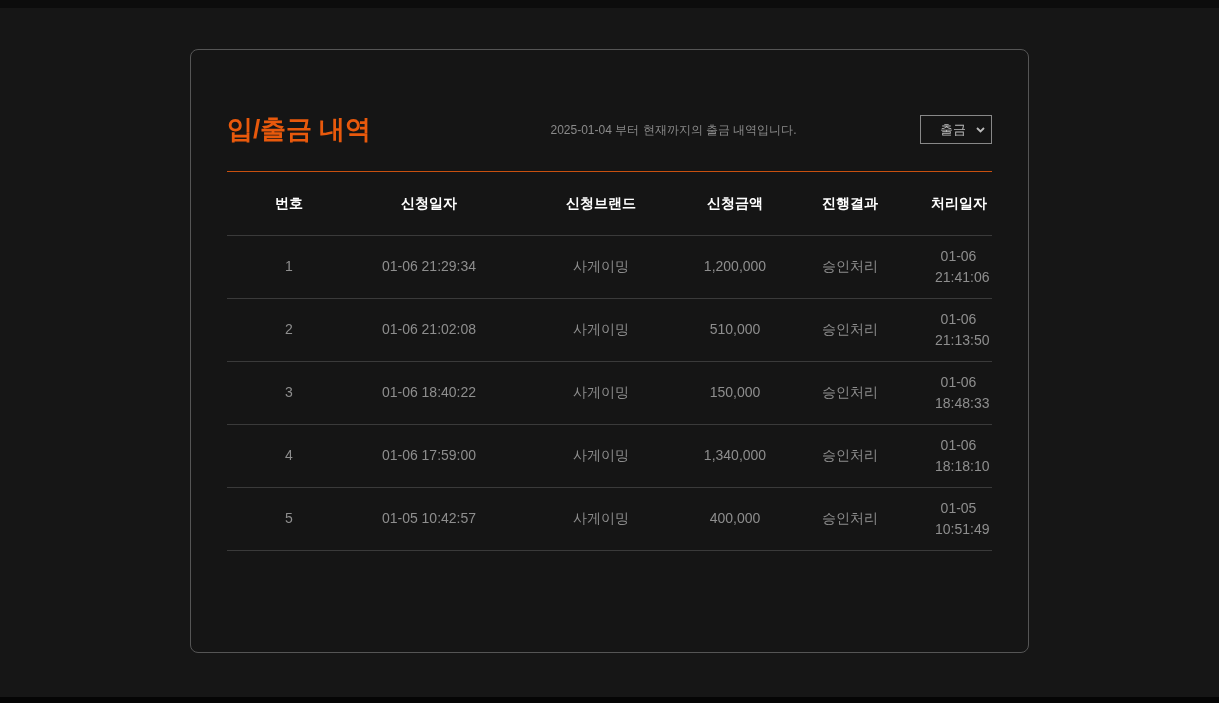 The image size is (1219, 703). I want to click on column-header: 신청일자, so click(429, 203).